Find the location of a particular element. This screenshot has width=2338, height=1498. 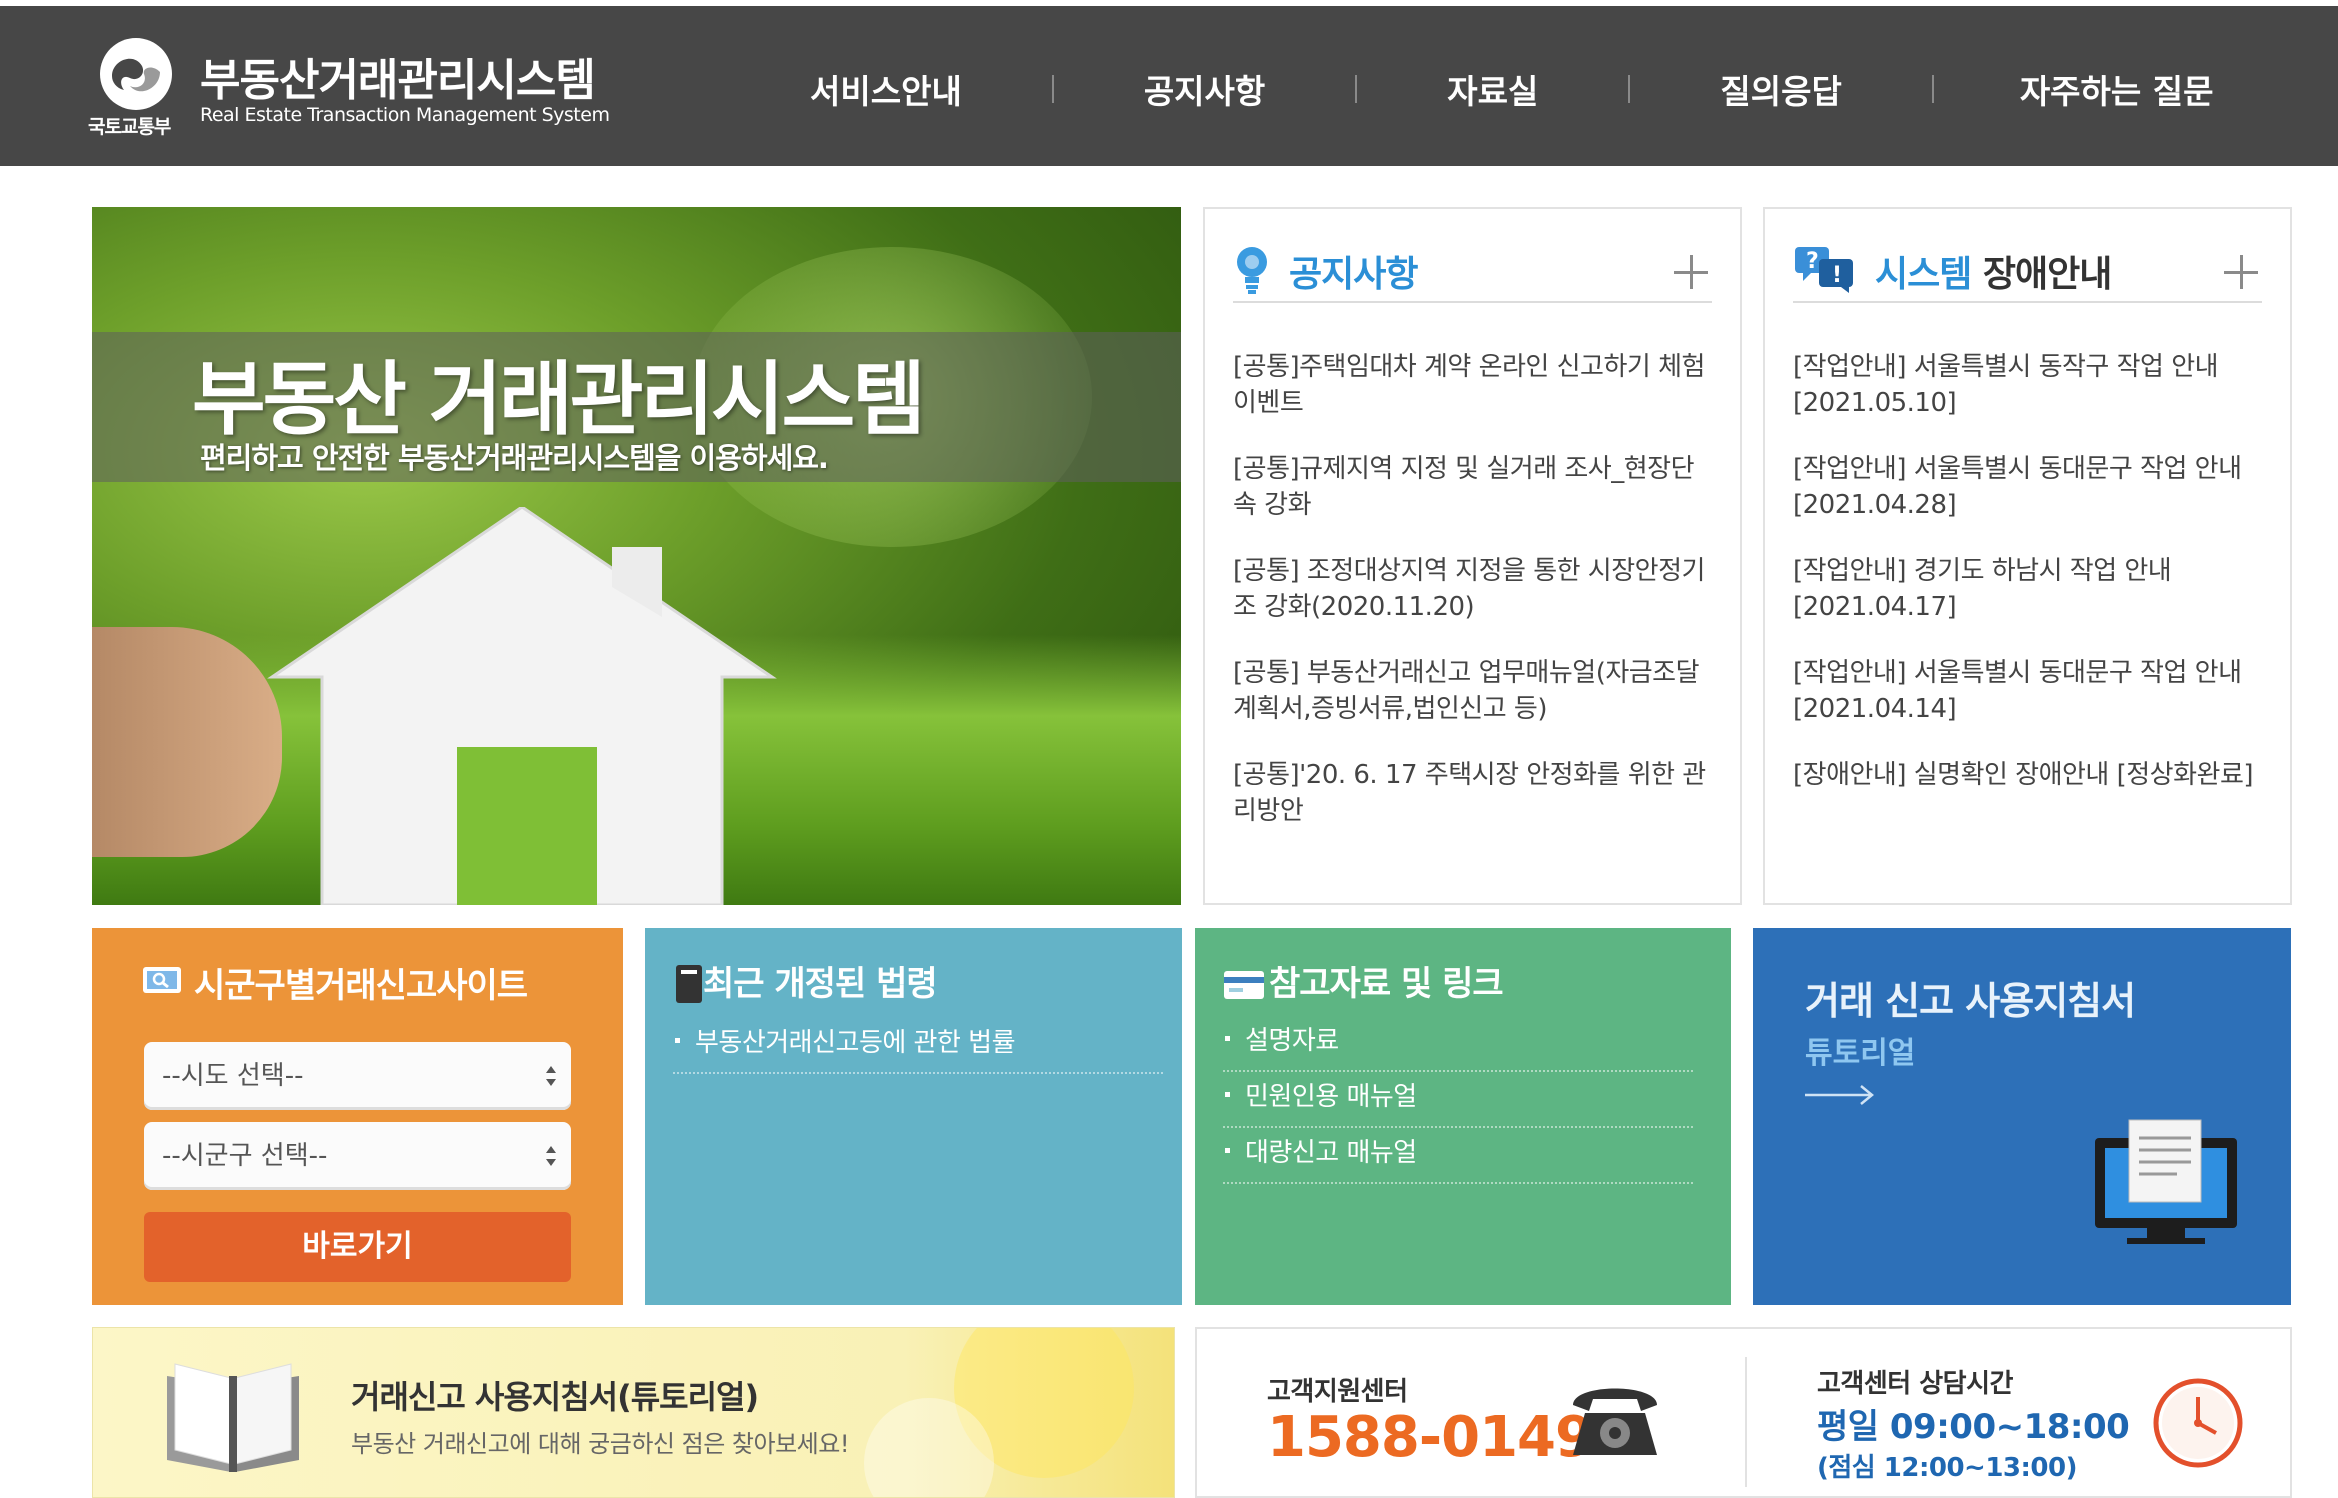

fault-title: 시스템 장애안내 is located at coordinates (1993, 271).